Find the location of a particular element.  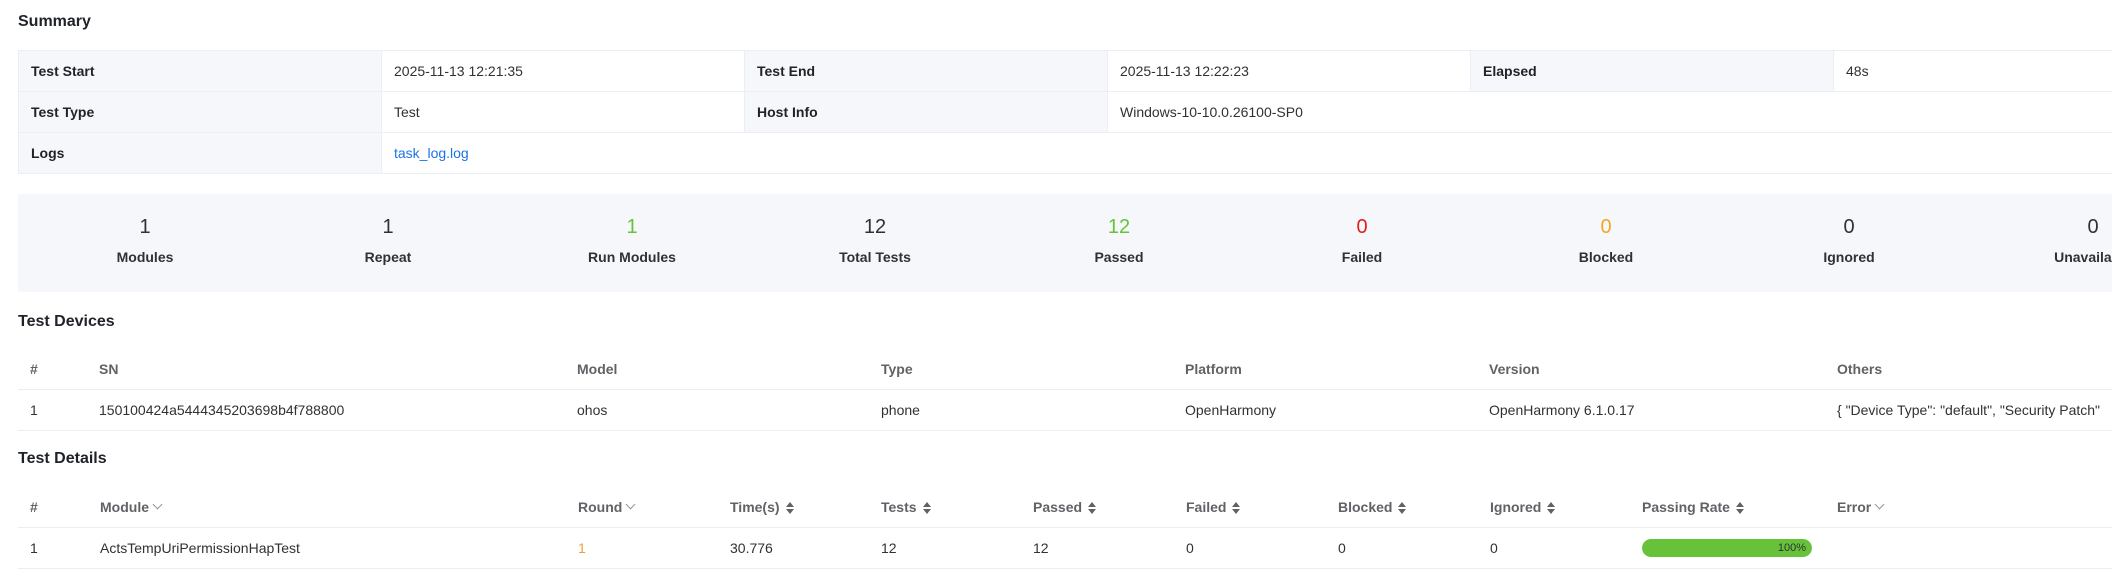

stat-failed: 0 Failed is located at coordinates (1362, 243).